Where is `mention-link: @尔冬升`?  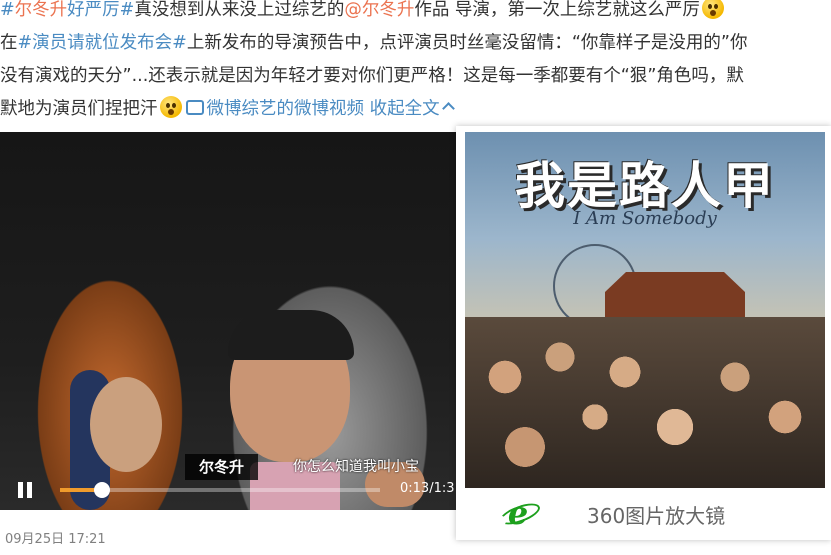
mention-link: @尔冬升 is located at coordinates (379, 10).